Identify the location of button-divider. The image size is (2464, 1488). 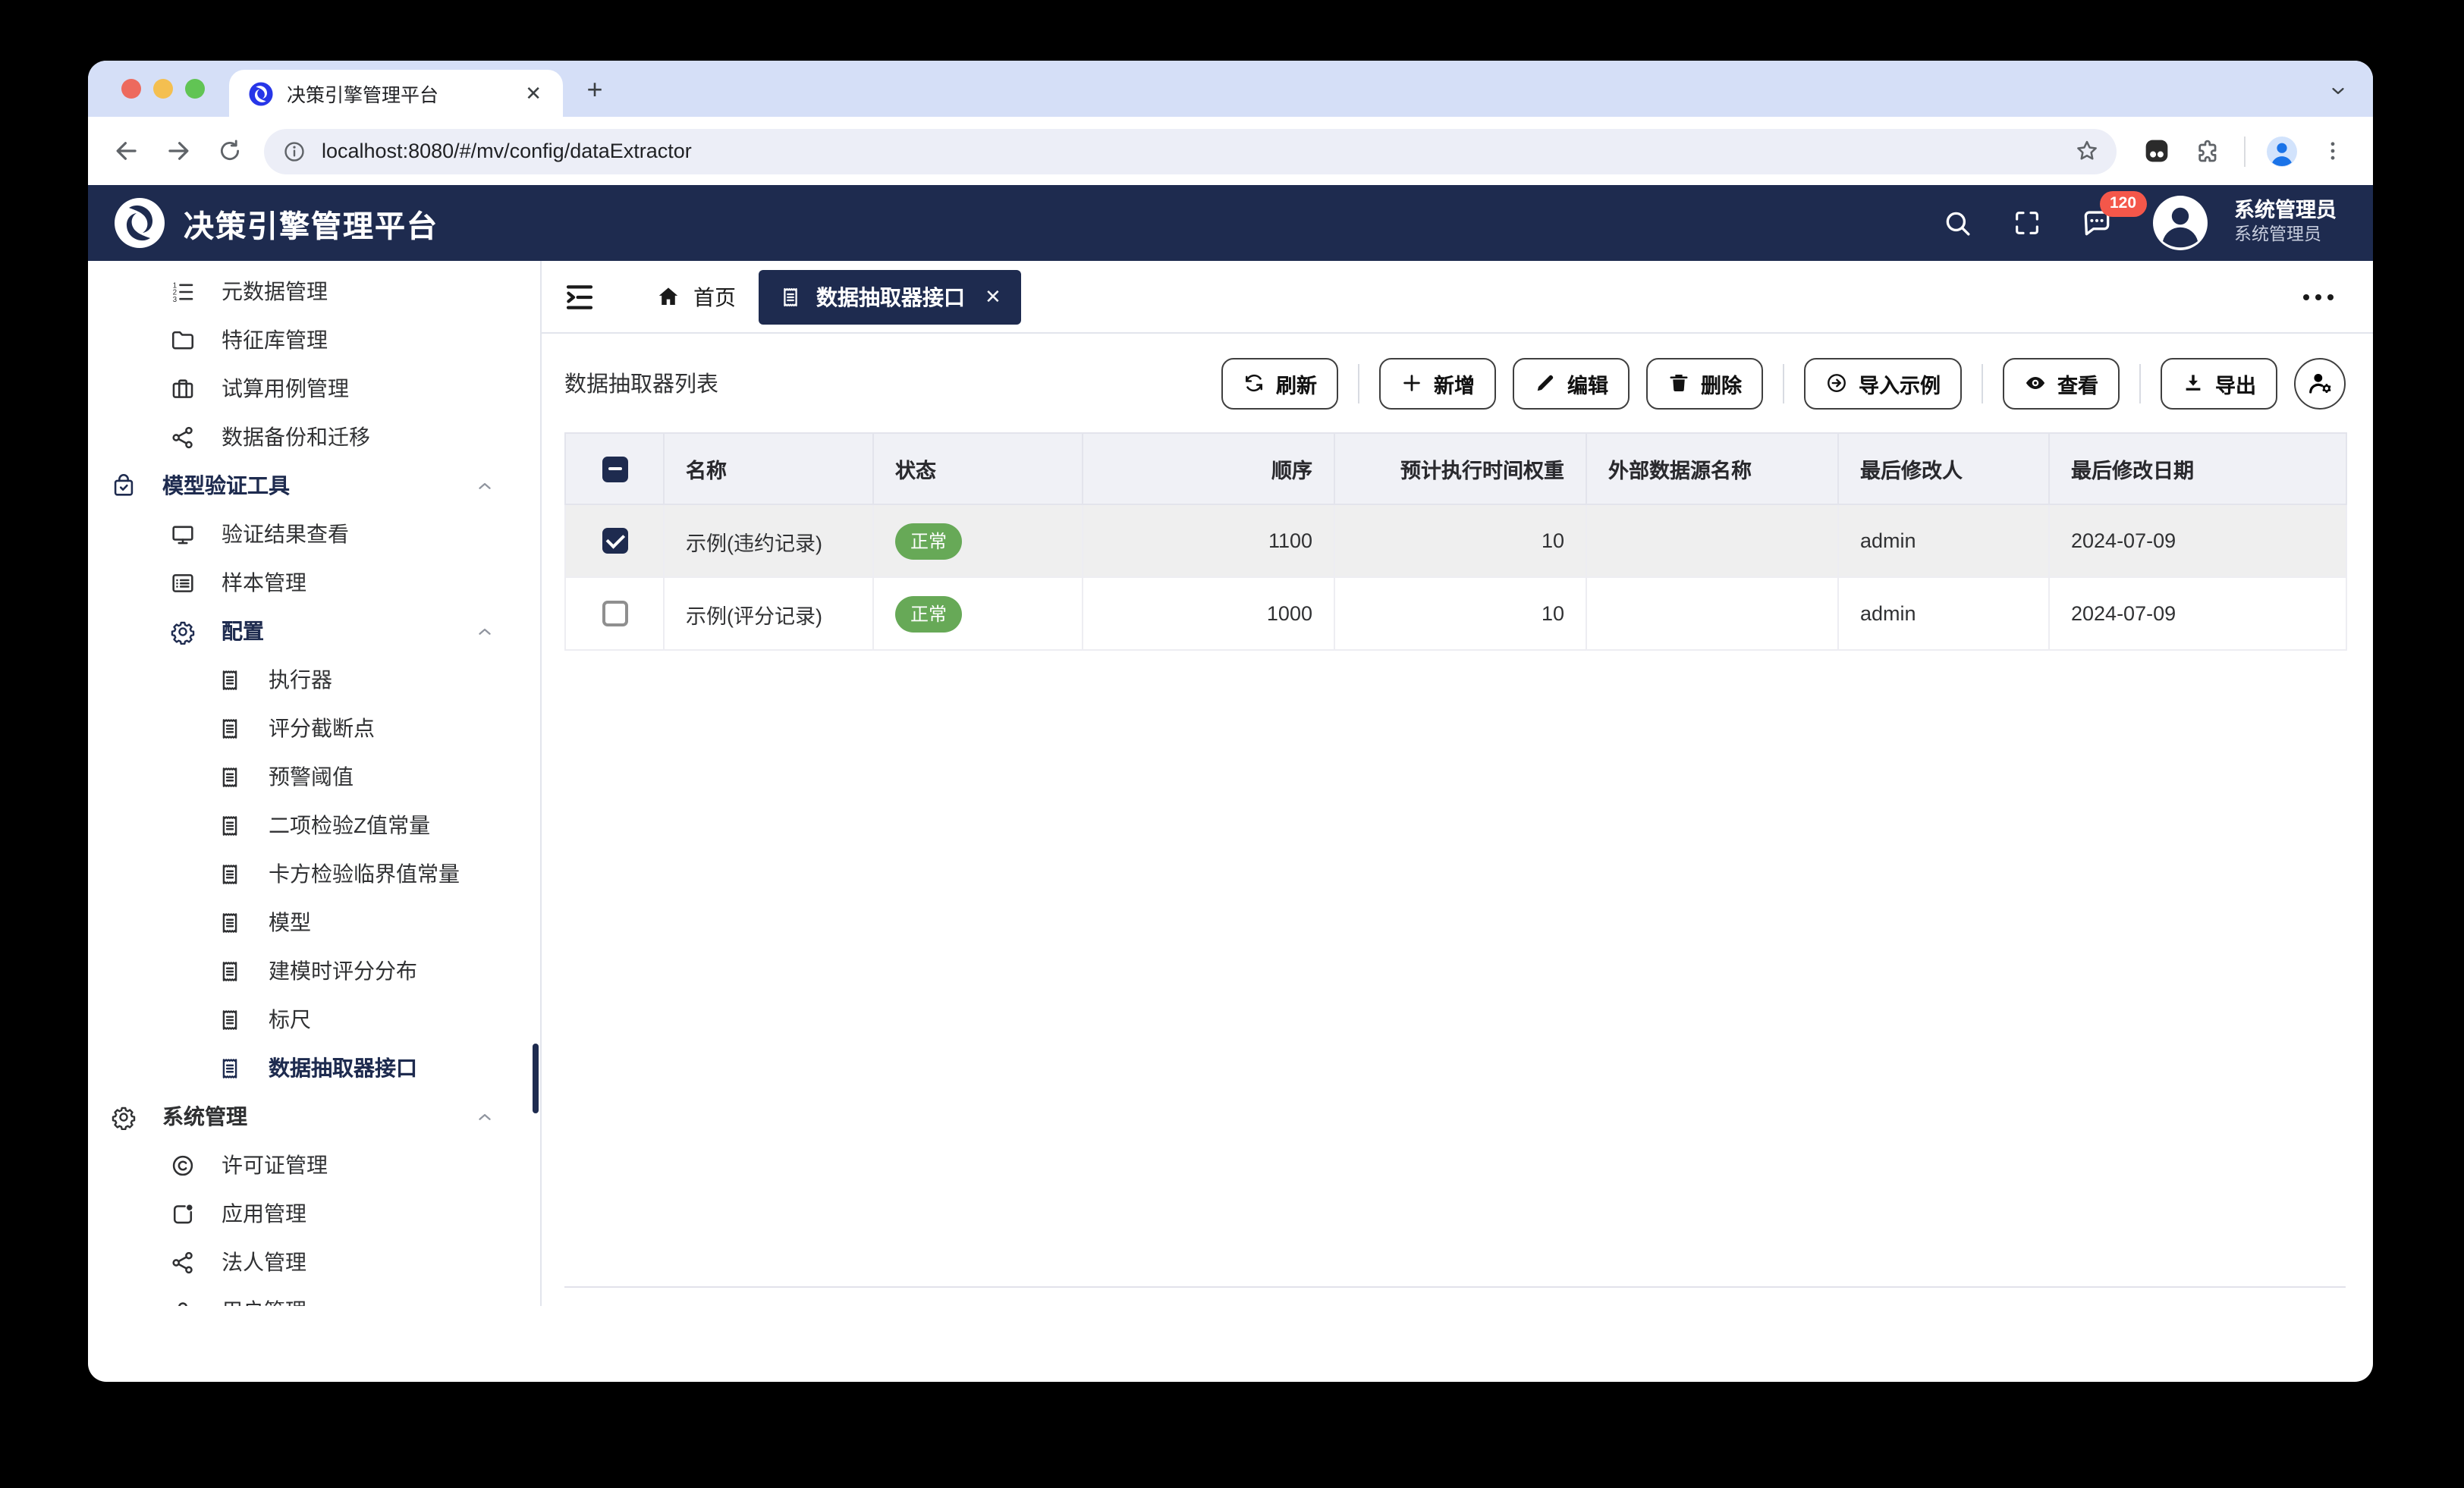
(1783, 383).